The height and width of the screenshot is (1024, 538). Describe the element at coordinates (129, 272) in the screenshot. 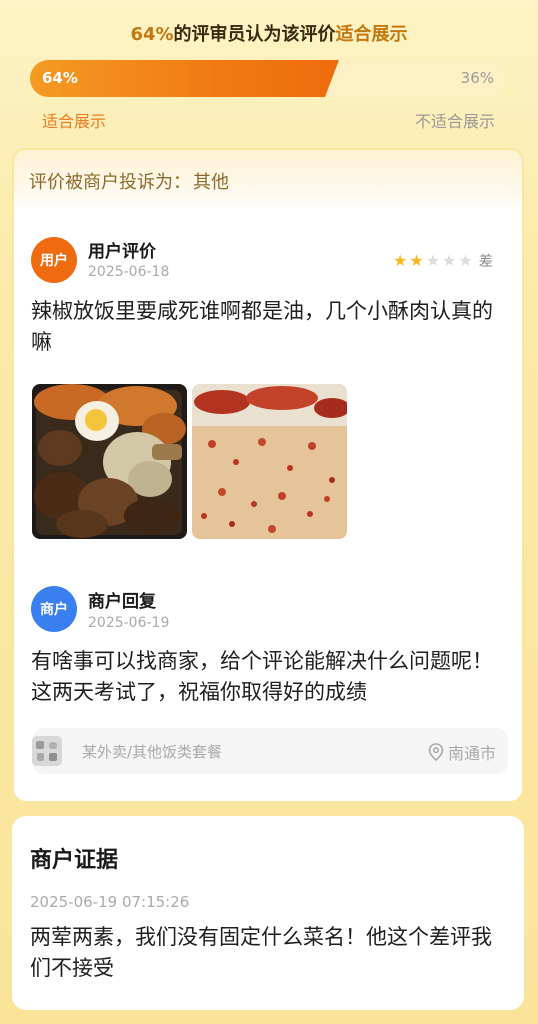

I see `user-review-date: 2025-06-18` at that location.